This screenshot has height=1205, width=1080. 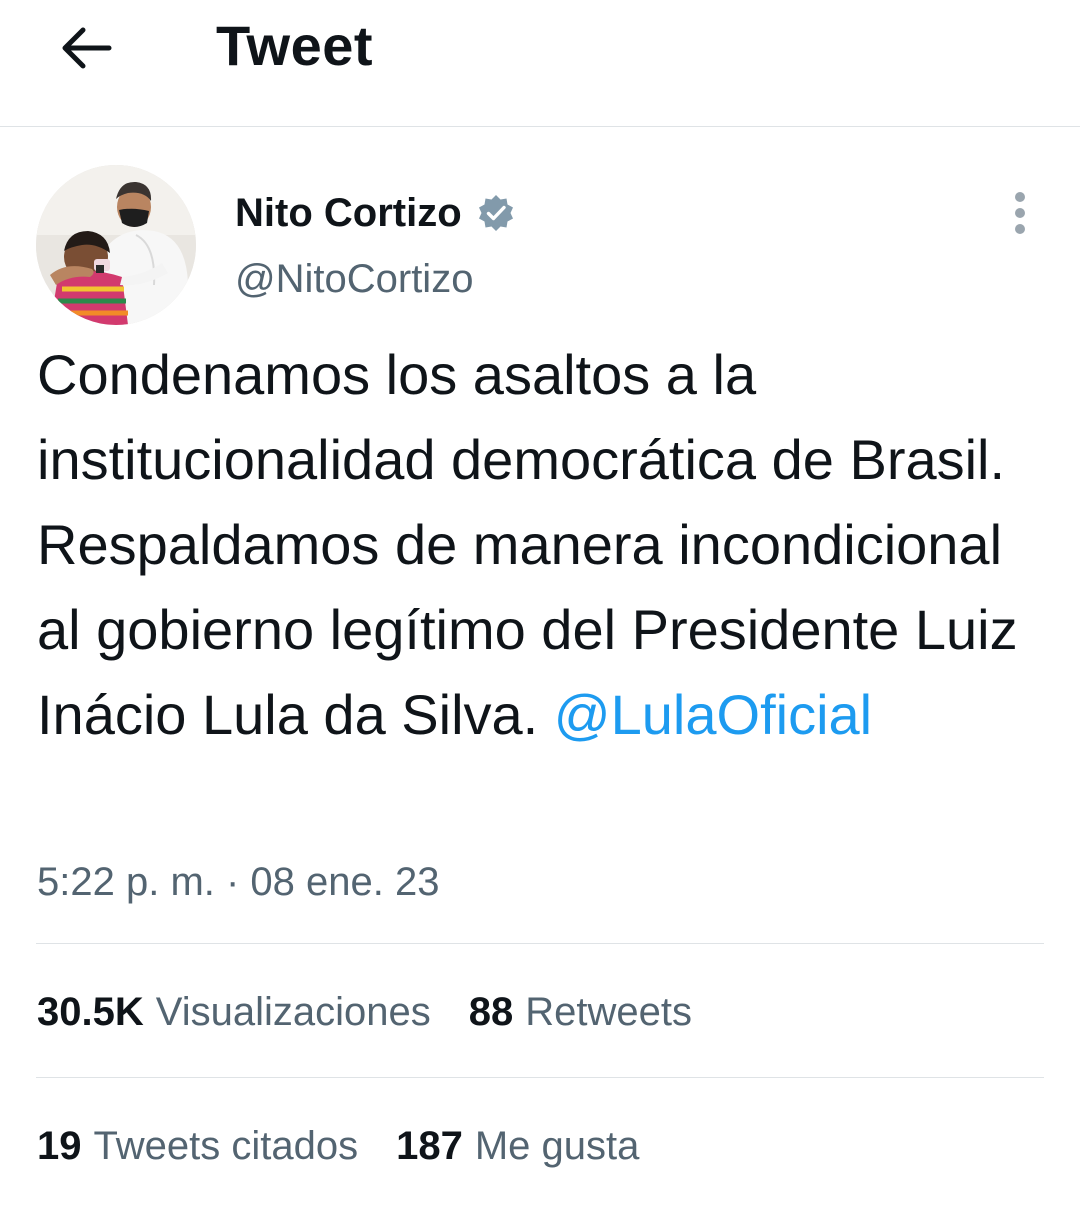 I want to click on likes-stat: 187 Me gusta, so click(x=517, y=1146).